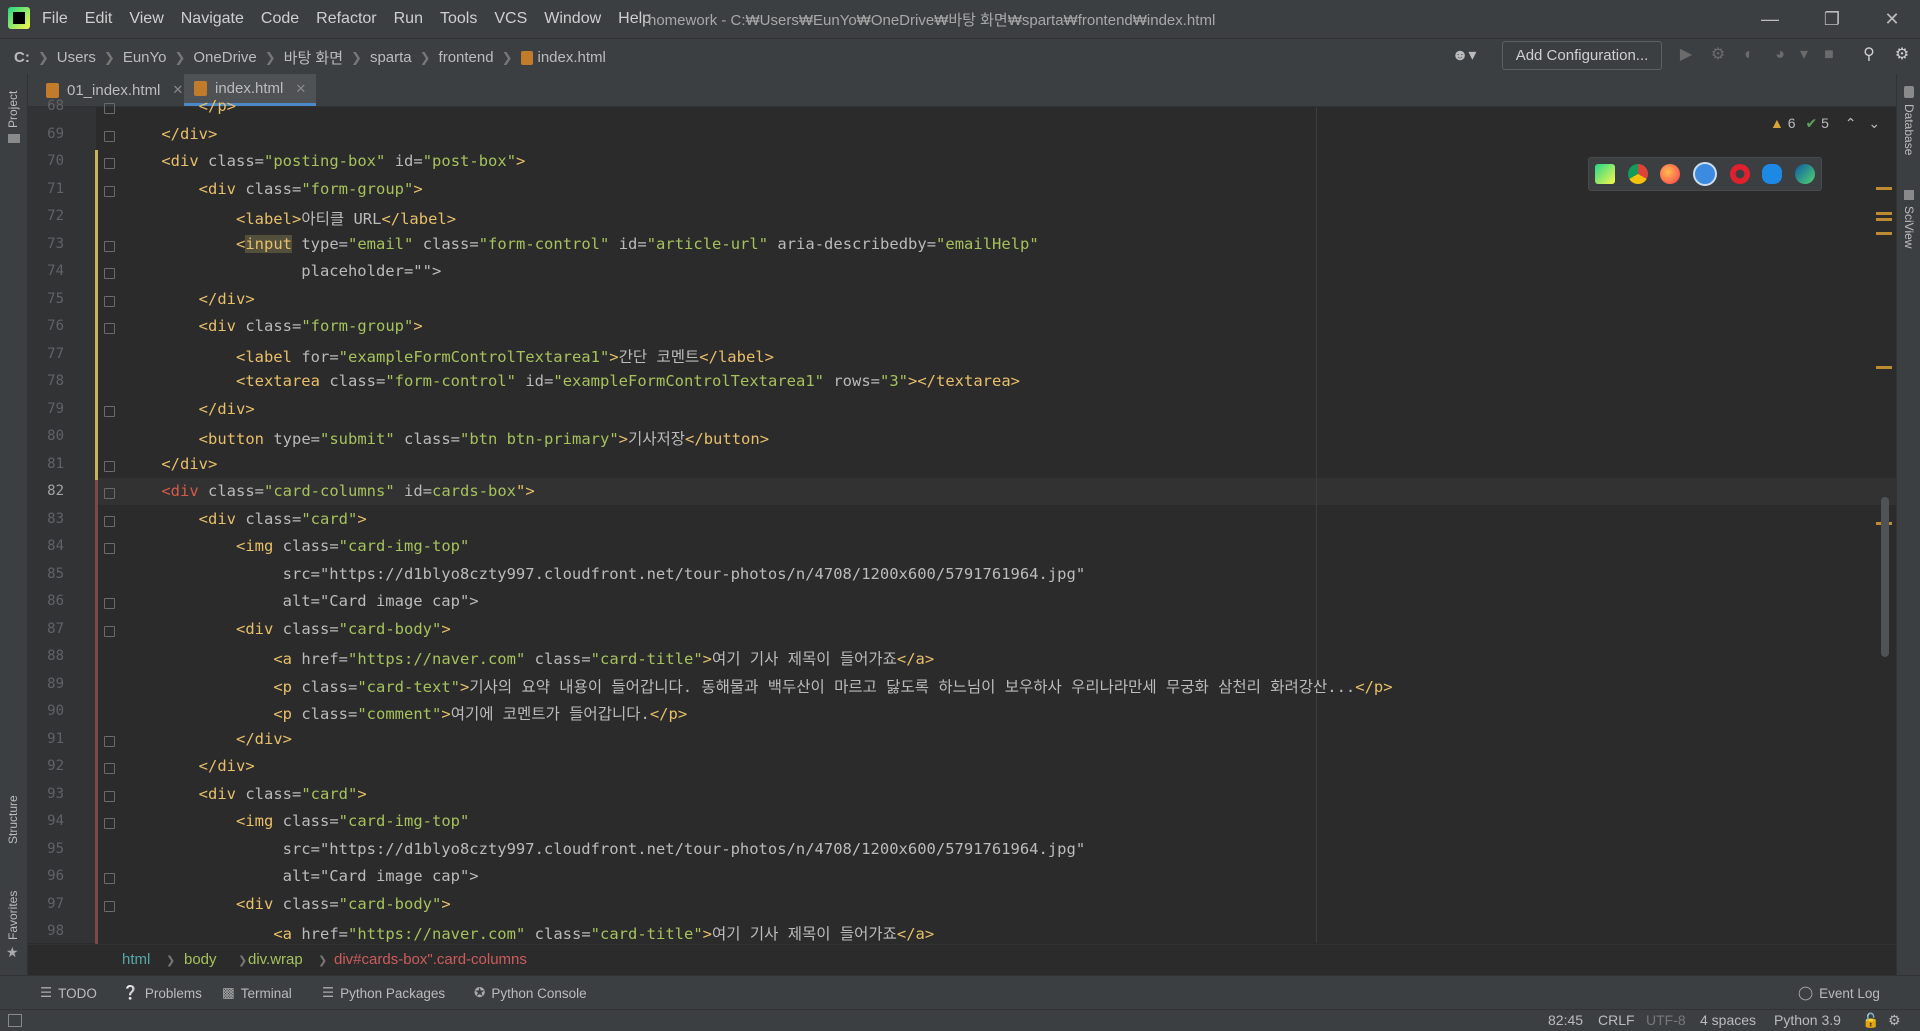 The height and width of the screenshot is (1031, 1920). What do you see at coordinates (1718, 55) in the screenshot?
I see `debug-icon: ⚙` at bounding box center [1718, 55].